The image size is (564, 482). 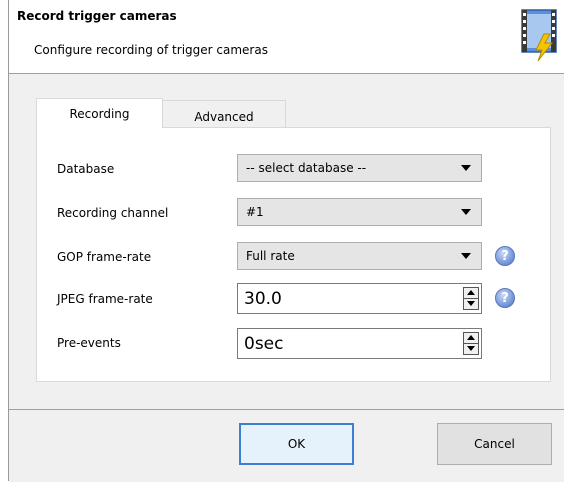 I want to click on pre-events-spin-buttons, so click(x=471, y=343).